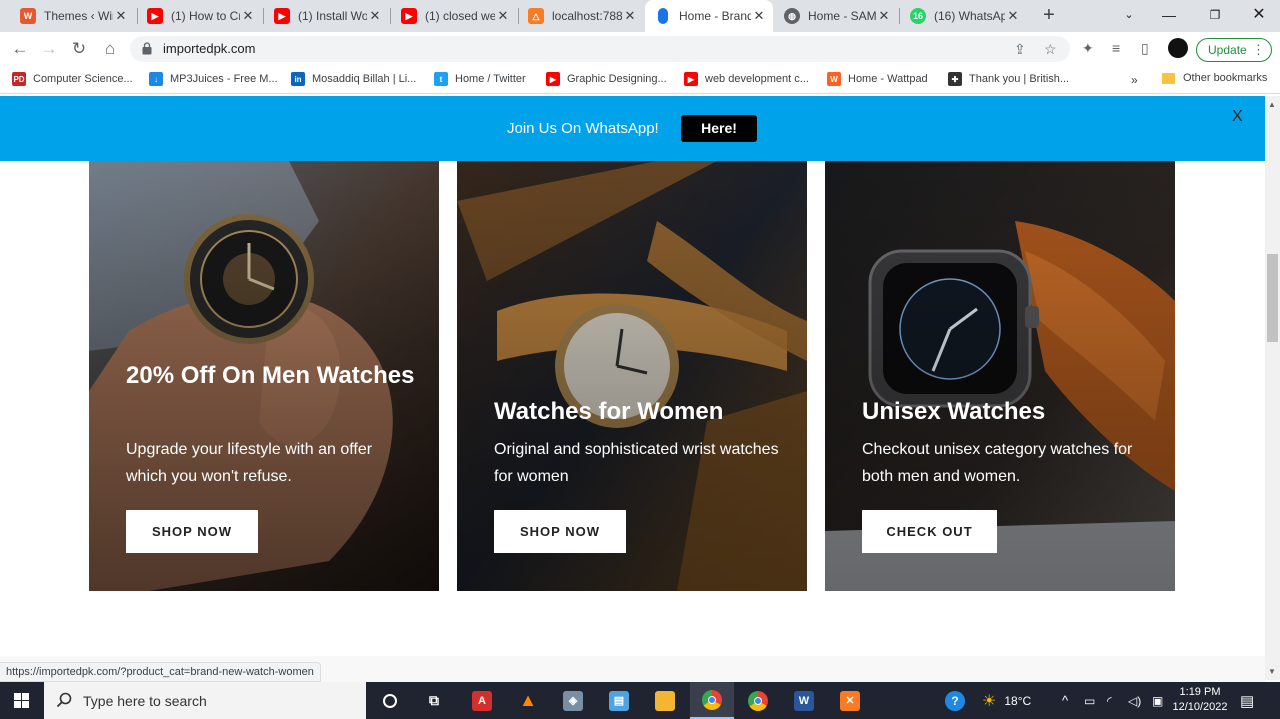 The width and height of the screenshot is (1280, 719). Describe the element at coordinates (441, 79) in the screenshot. I see `twitter-icon: t` at that location.